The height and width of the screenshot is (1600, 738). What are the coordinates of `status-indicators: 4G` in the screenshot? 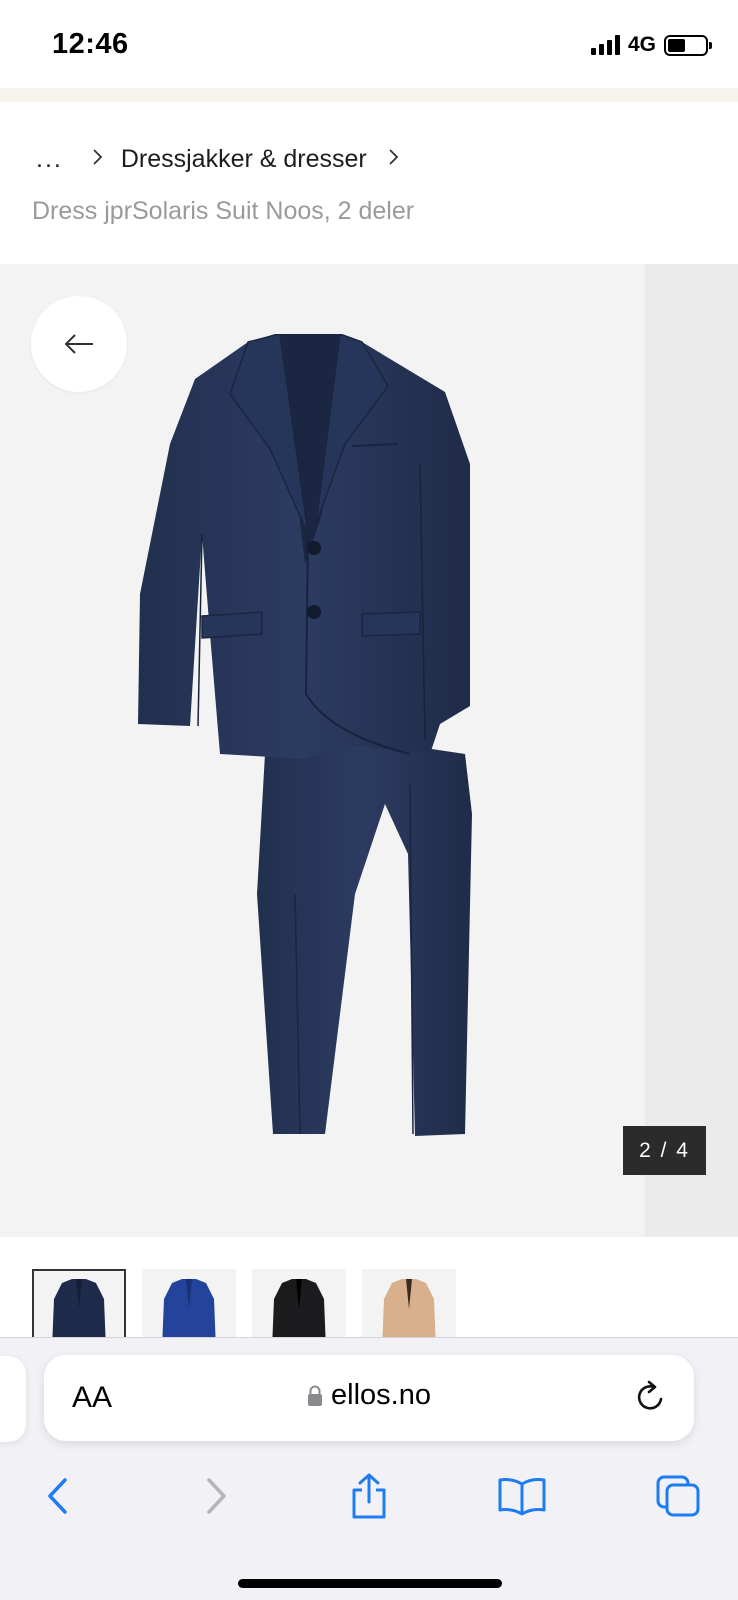 It's located at (651, 45).